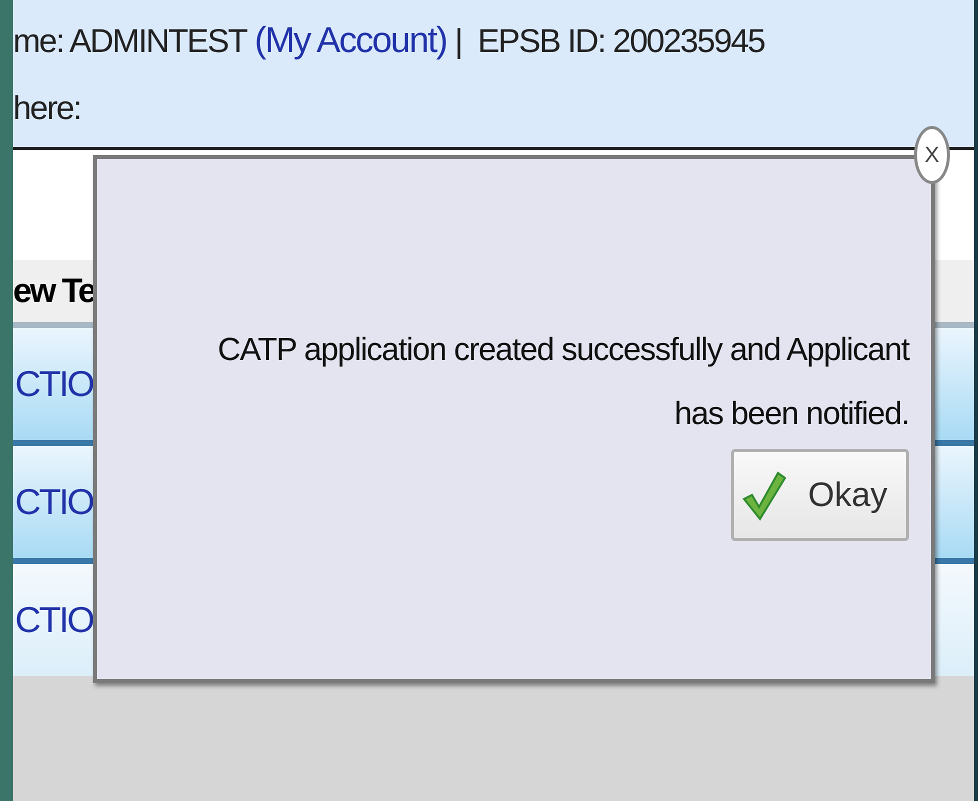 The width and height of the screenshot is (978, 801). I want to click on prompt-text: here:, so click(47, 107).